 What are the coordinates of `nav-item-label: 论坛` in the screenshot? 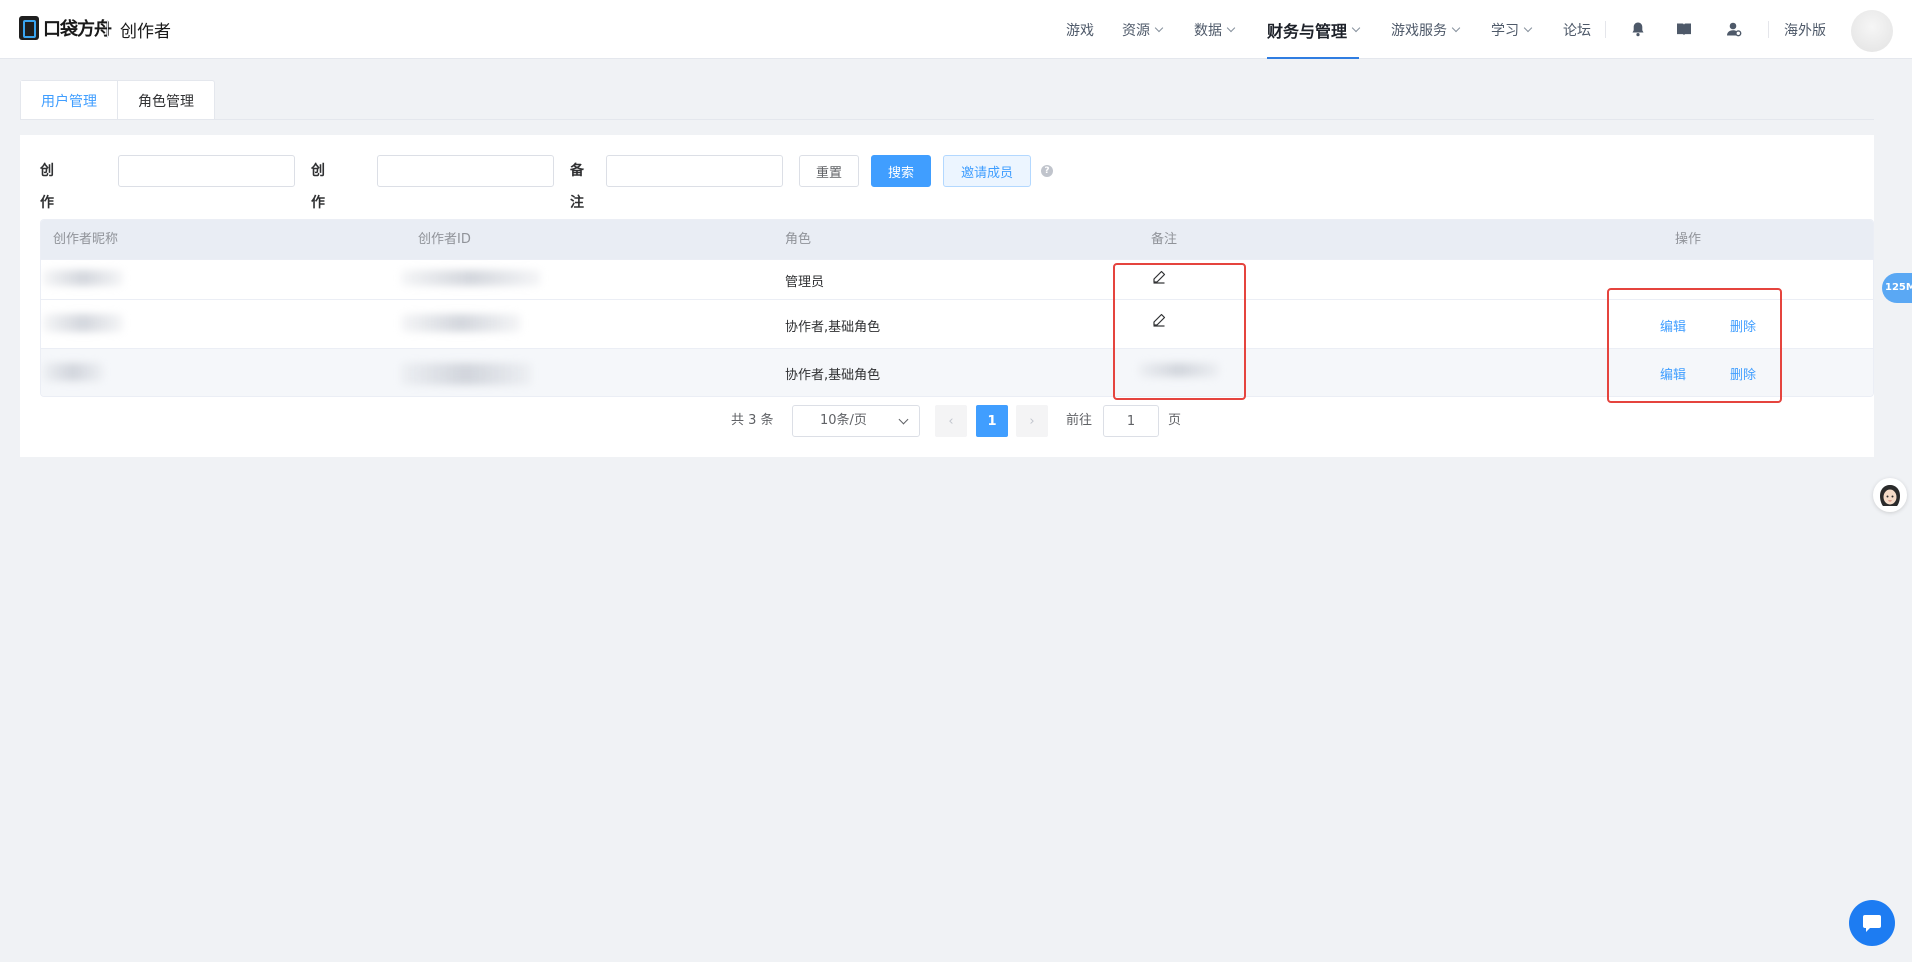 It's located at (1577, 30).